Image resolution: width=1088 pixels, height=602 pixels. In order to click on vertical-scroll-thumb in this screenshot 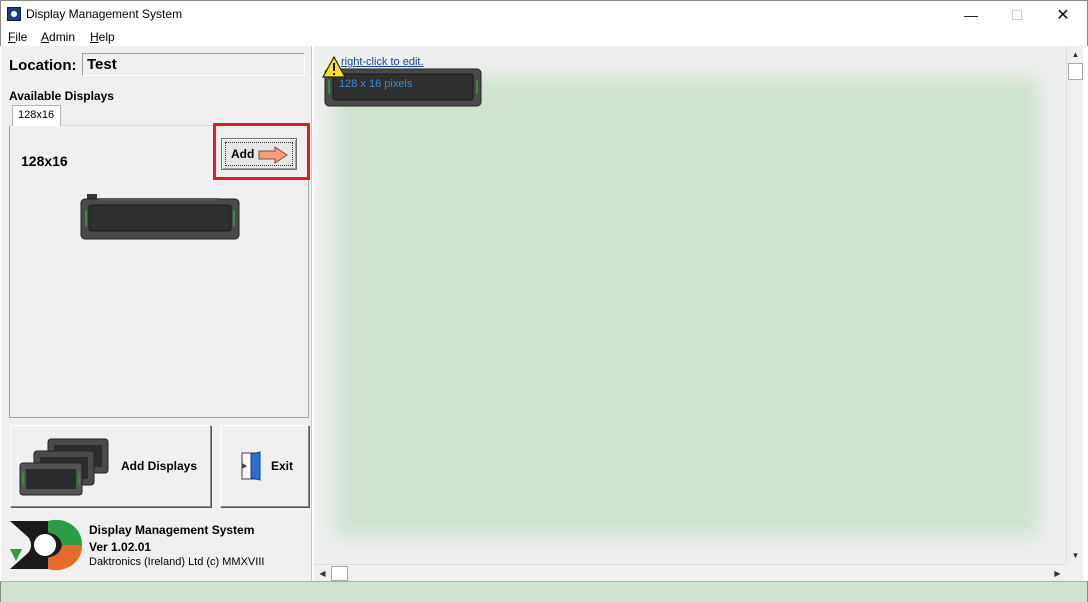, I will do `click(1075, 71)`.